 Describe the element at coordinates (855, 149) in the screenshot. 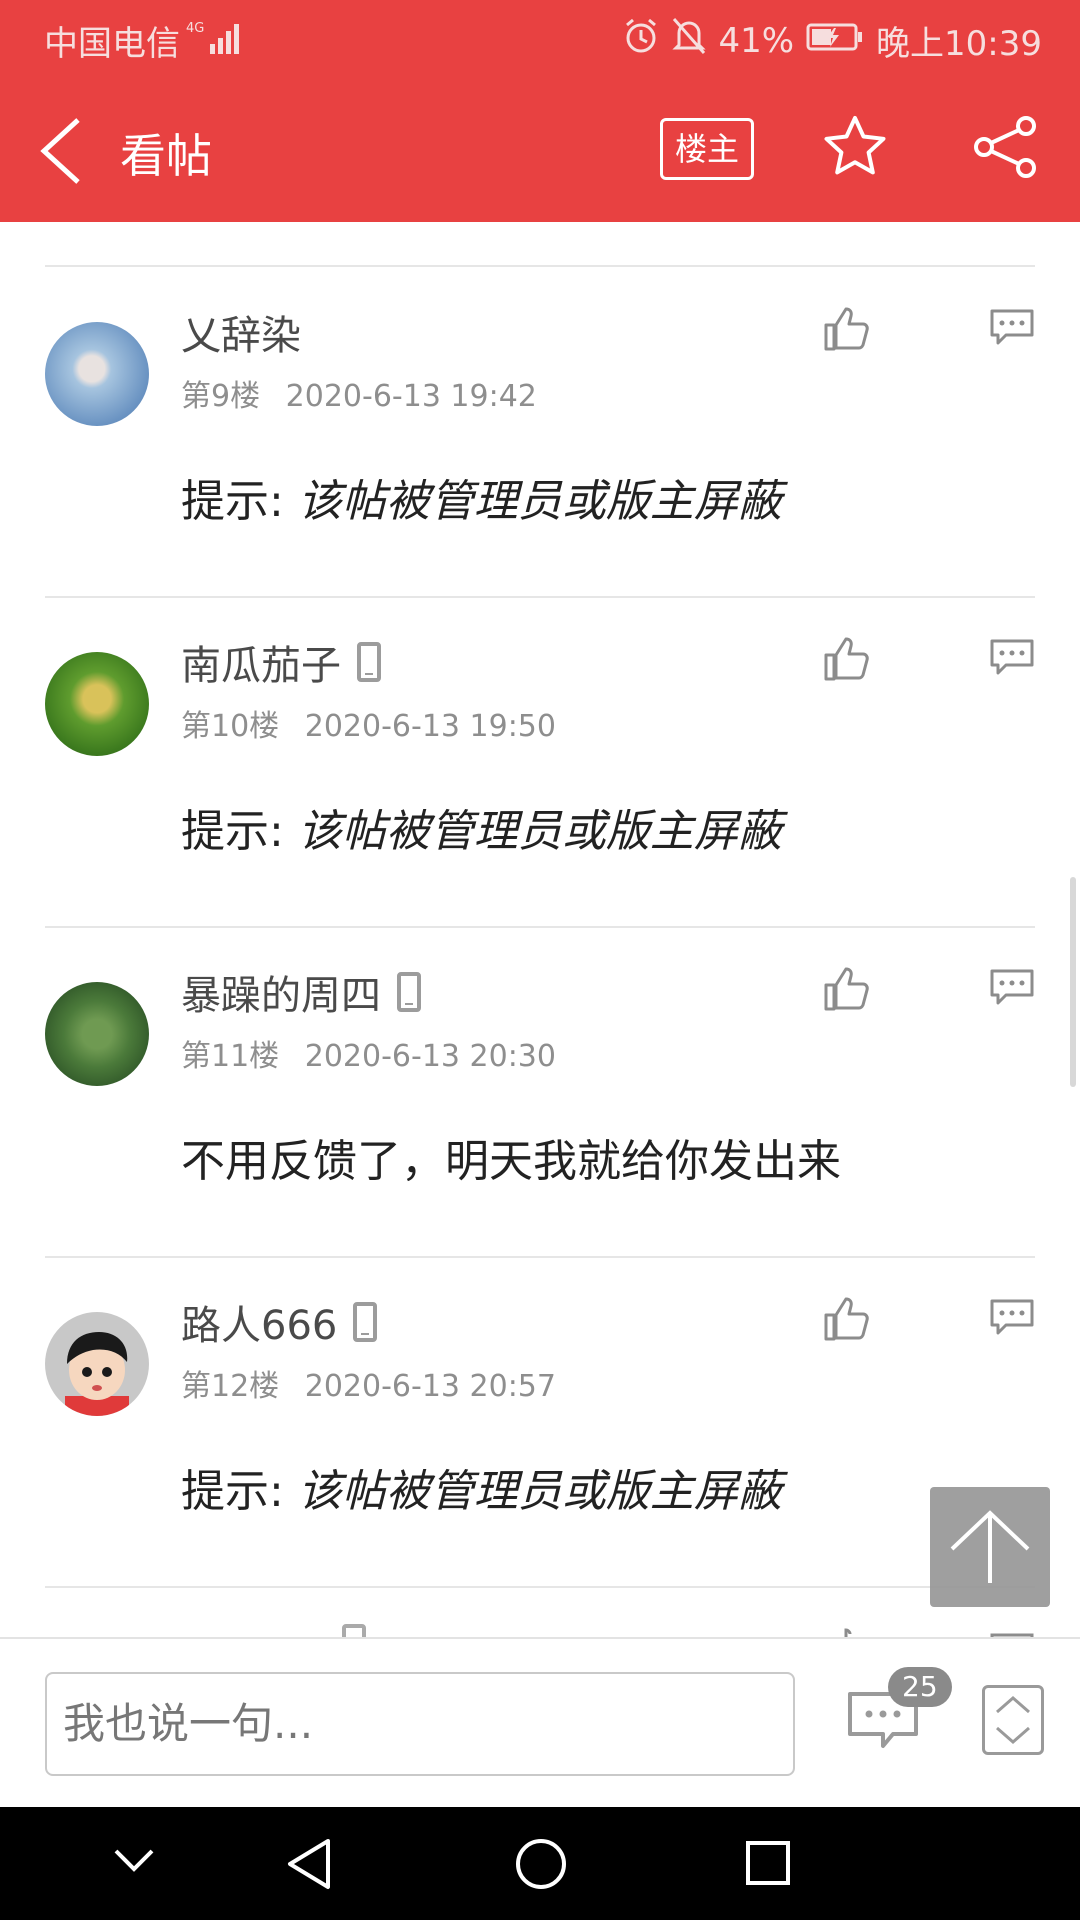

I see `star-icon` at that location.